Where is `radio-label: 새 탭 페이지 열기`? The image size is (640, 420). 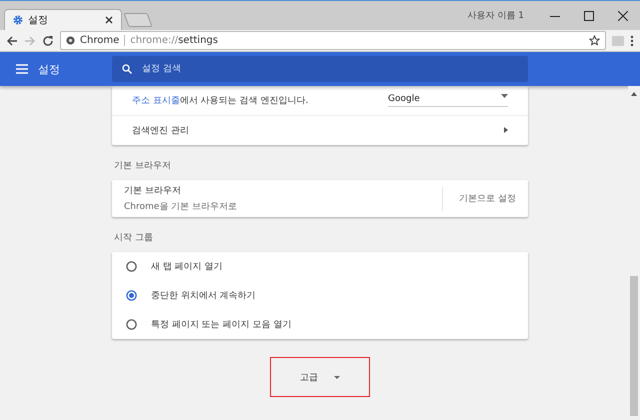 radio-label: 새 탭 페이지 열기 is located at coordinates (187, 266).